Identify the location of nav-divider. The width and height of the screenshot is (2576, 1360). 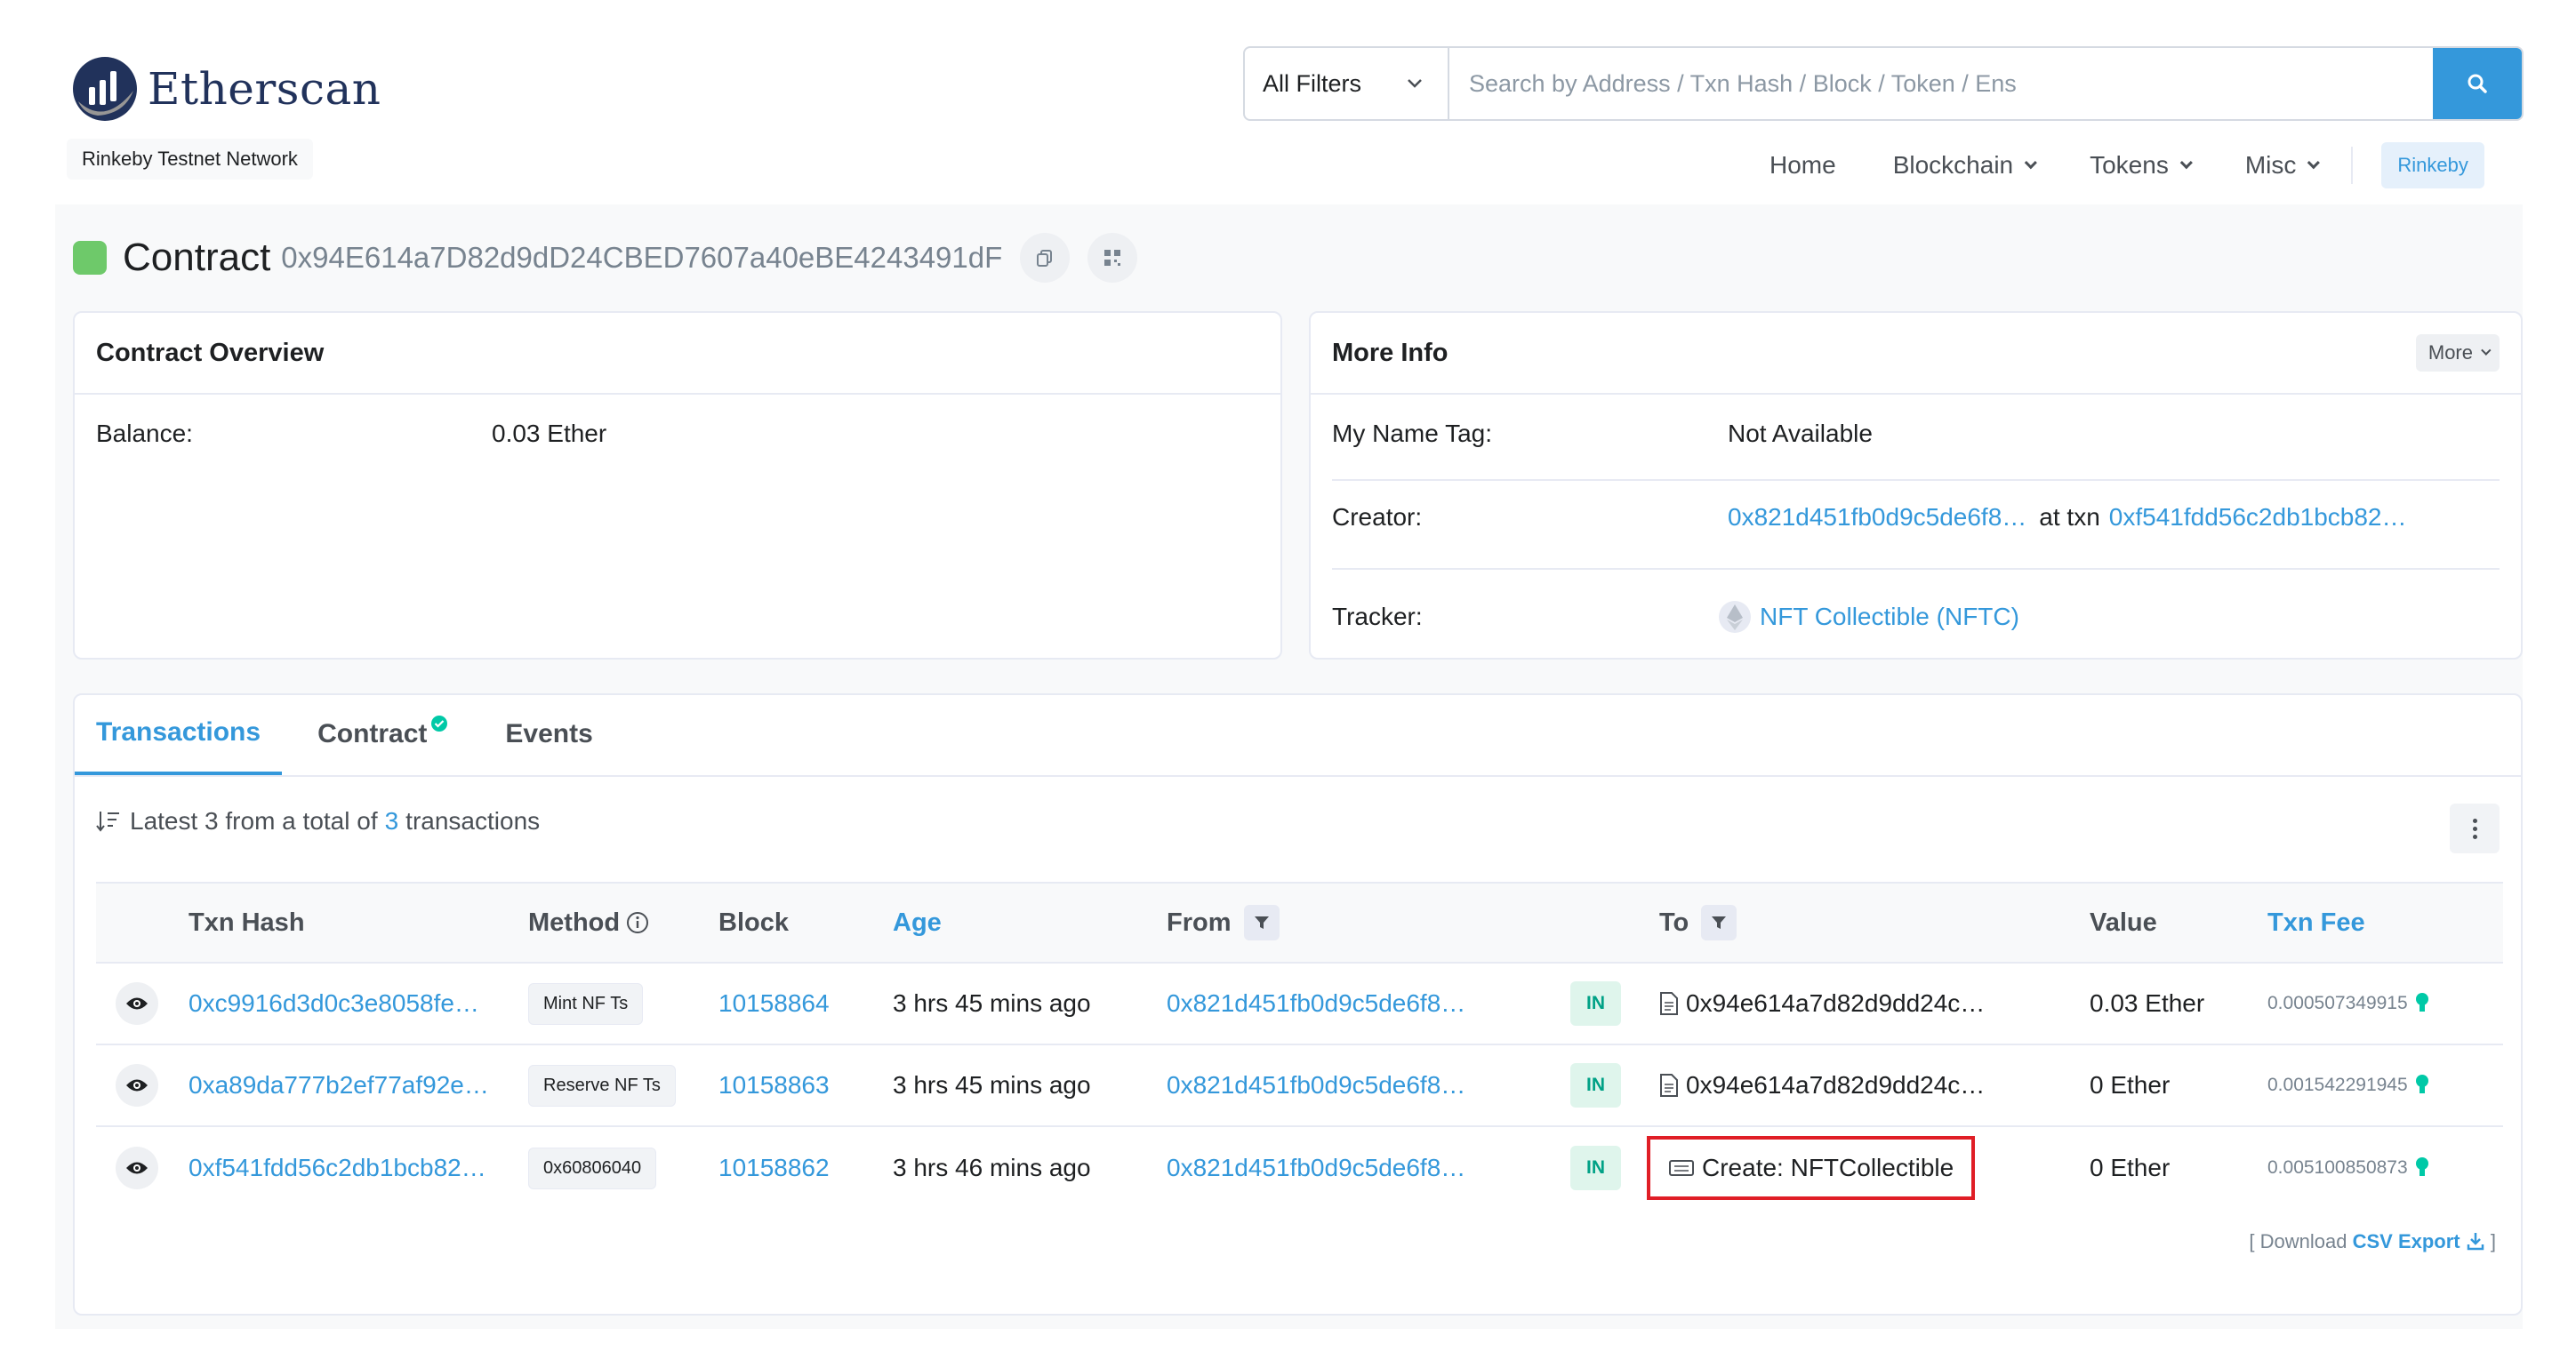
(2352, 165).